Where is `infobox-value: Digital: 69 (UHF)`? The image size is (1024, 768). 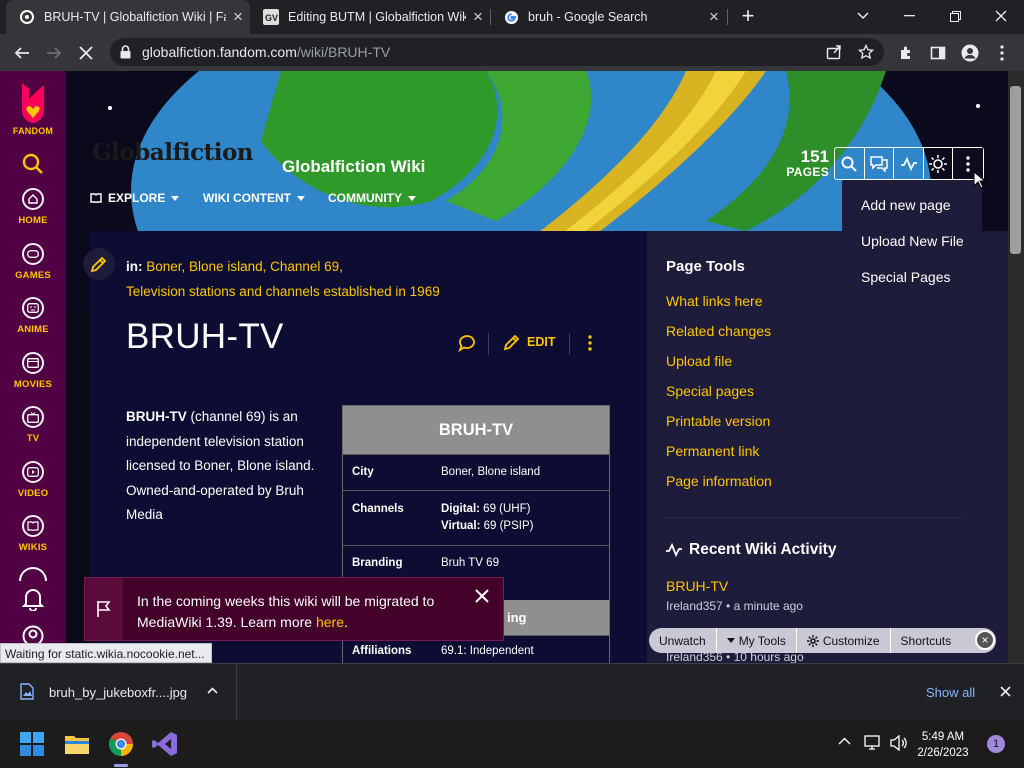 infobox-value: Digital: 69 (UHF) is located at coordinates (485, 509).